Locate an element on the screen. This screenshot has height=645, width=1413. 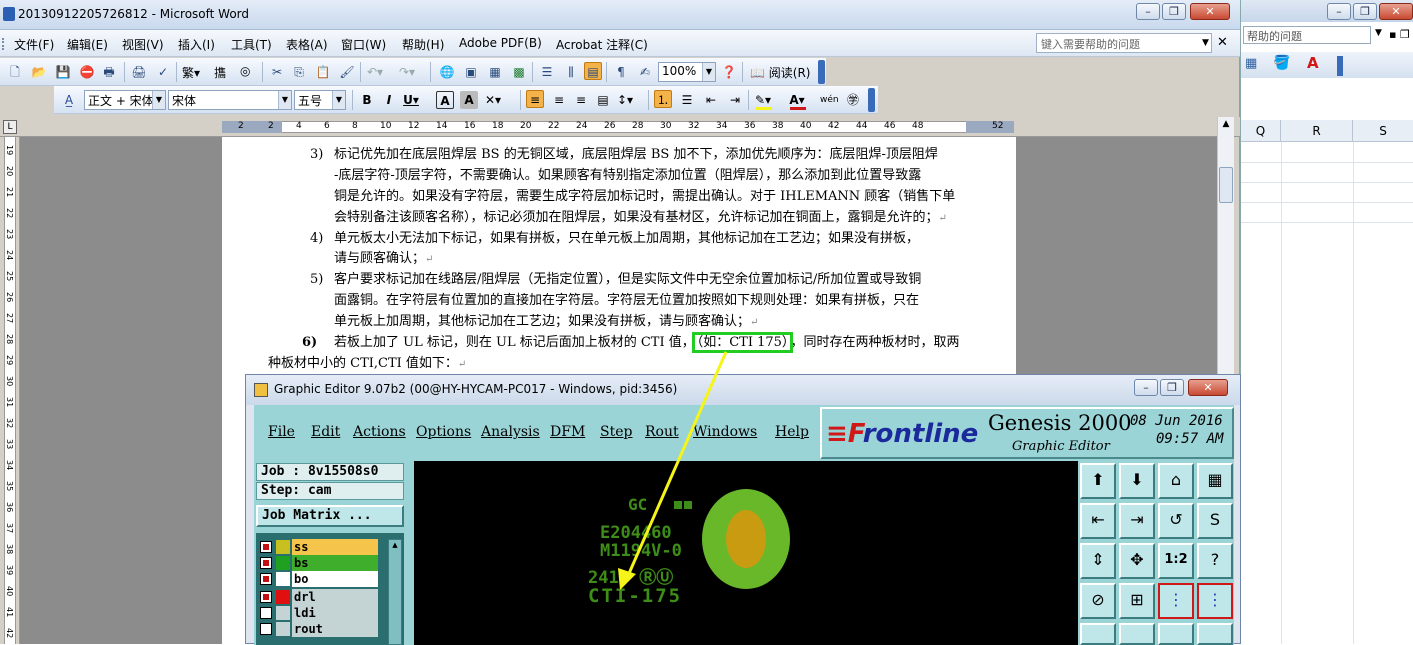
layer-tree-alt-icon: ⋮ is located at coordinates (1215, 601).